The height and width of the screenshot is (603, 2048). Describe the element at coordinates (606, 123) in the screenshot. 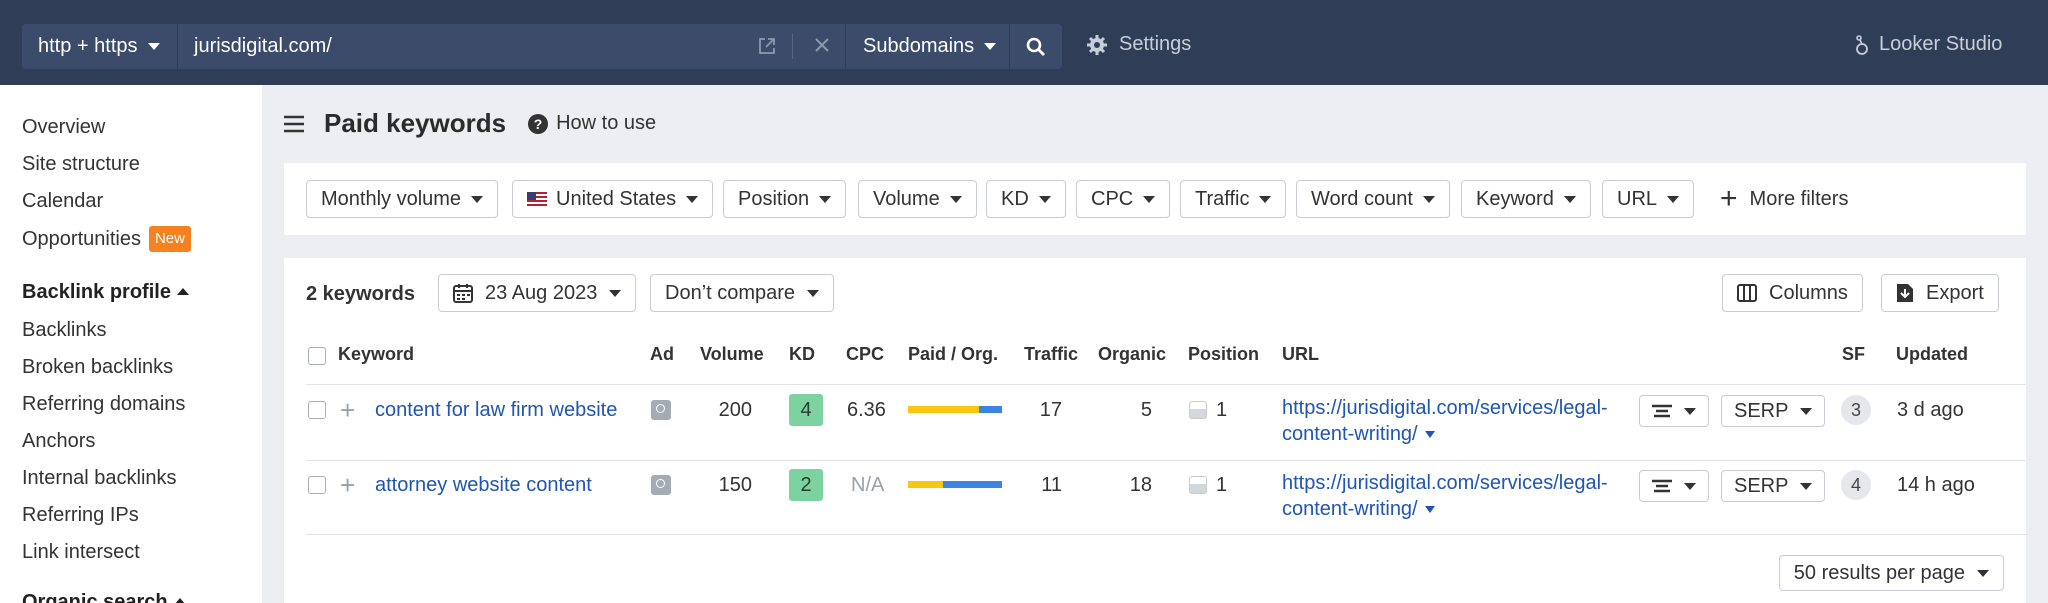

I see `how-to-use-label: How to use` at that location.